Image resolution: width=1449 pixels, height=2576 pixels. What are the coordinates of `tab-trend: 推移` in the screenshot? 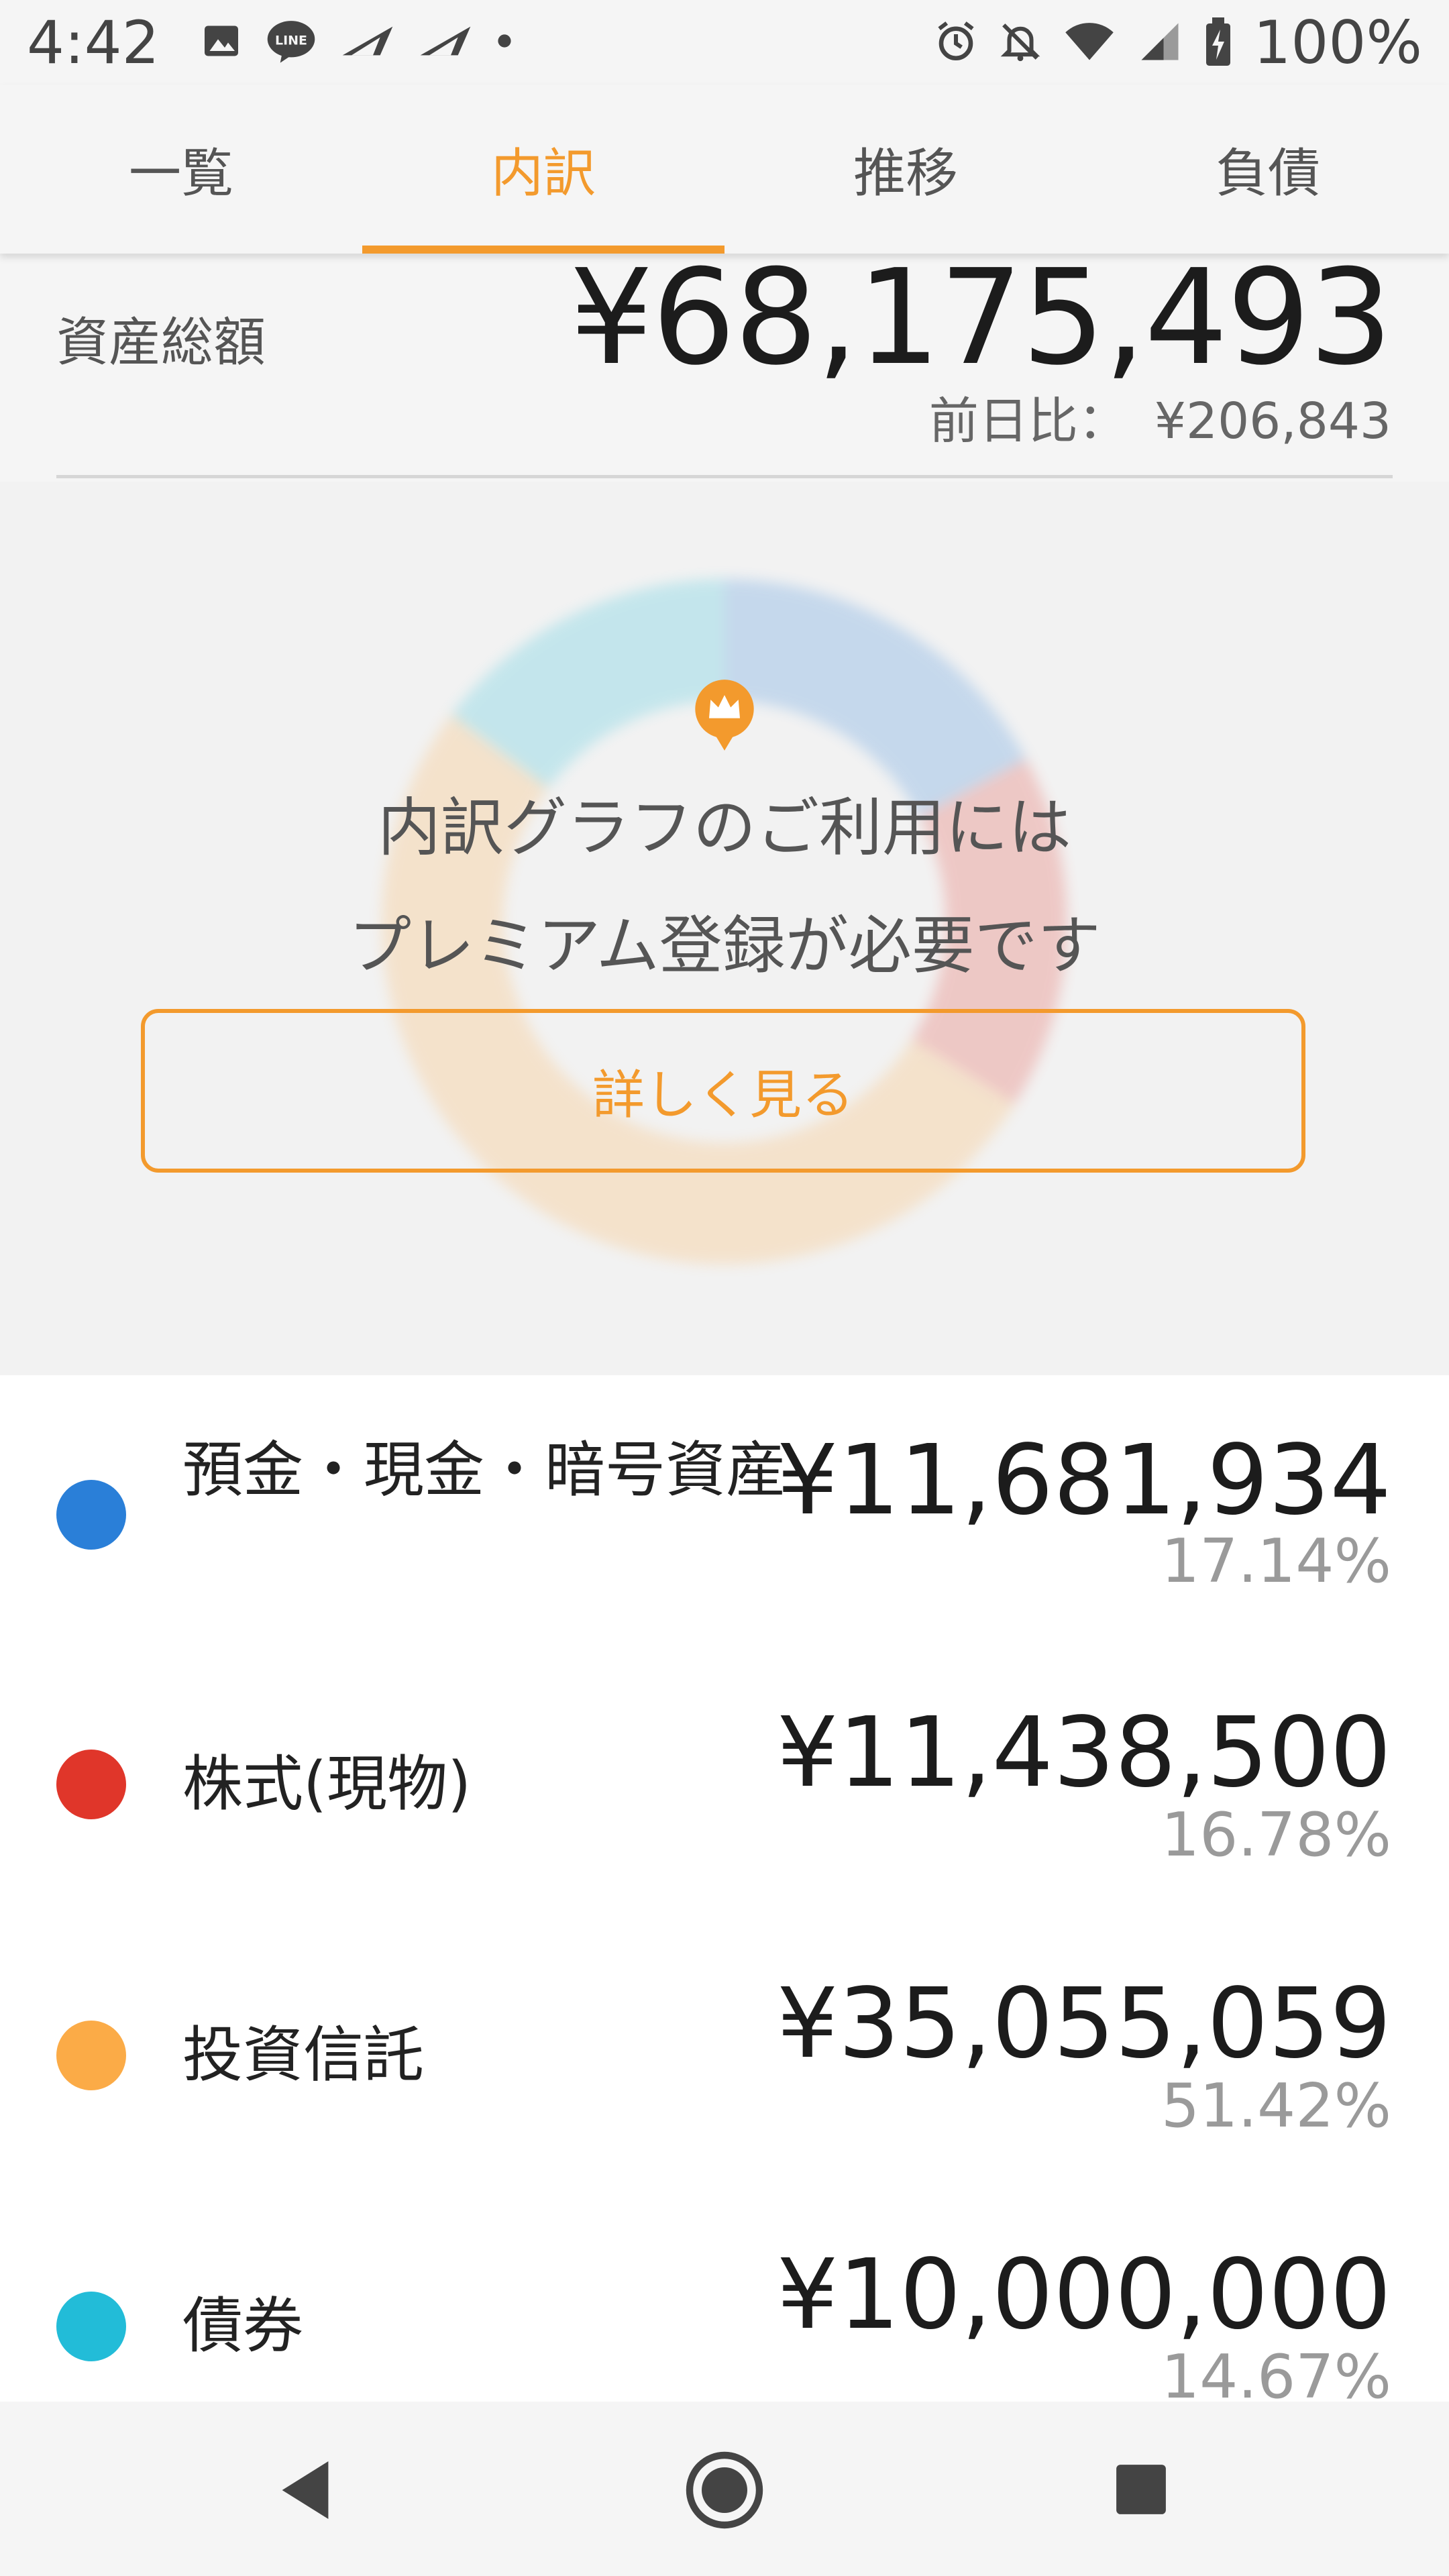 It's located at (905, 169).